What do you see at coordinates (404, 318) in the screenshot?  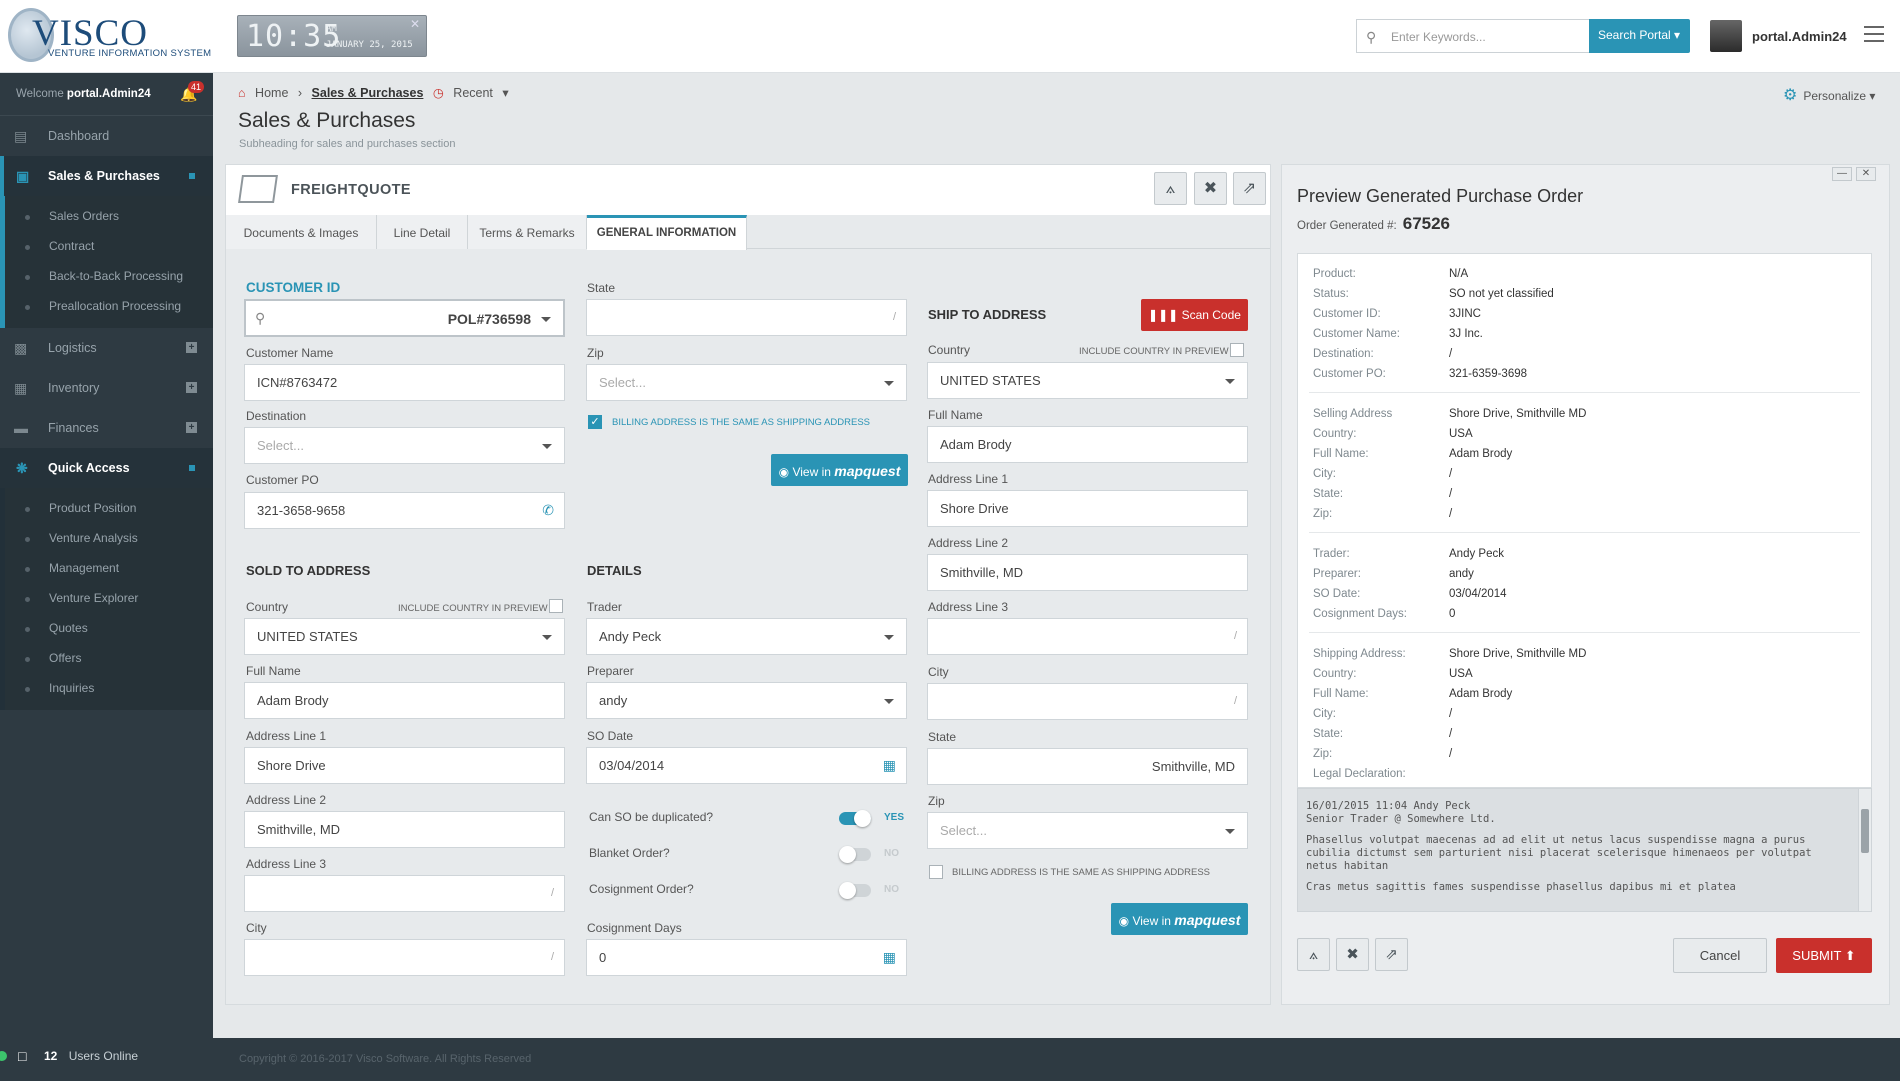 I see `customer-id-select: ⚲ POL#736598` at bounding box center [404, 318].